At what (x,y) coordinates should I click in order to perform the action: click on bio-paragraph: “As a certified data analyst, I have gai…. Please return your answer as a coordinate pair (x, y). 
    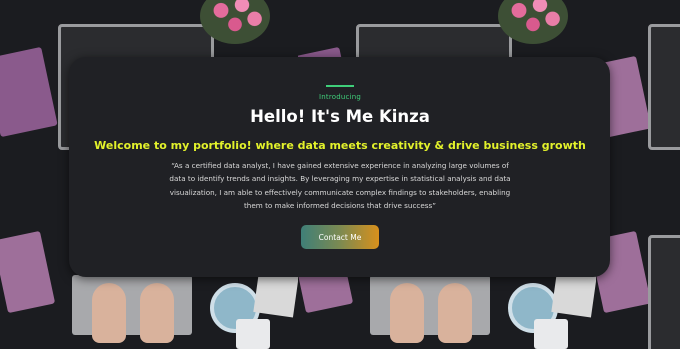
    Looking at the image, I should click on (340, 186).